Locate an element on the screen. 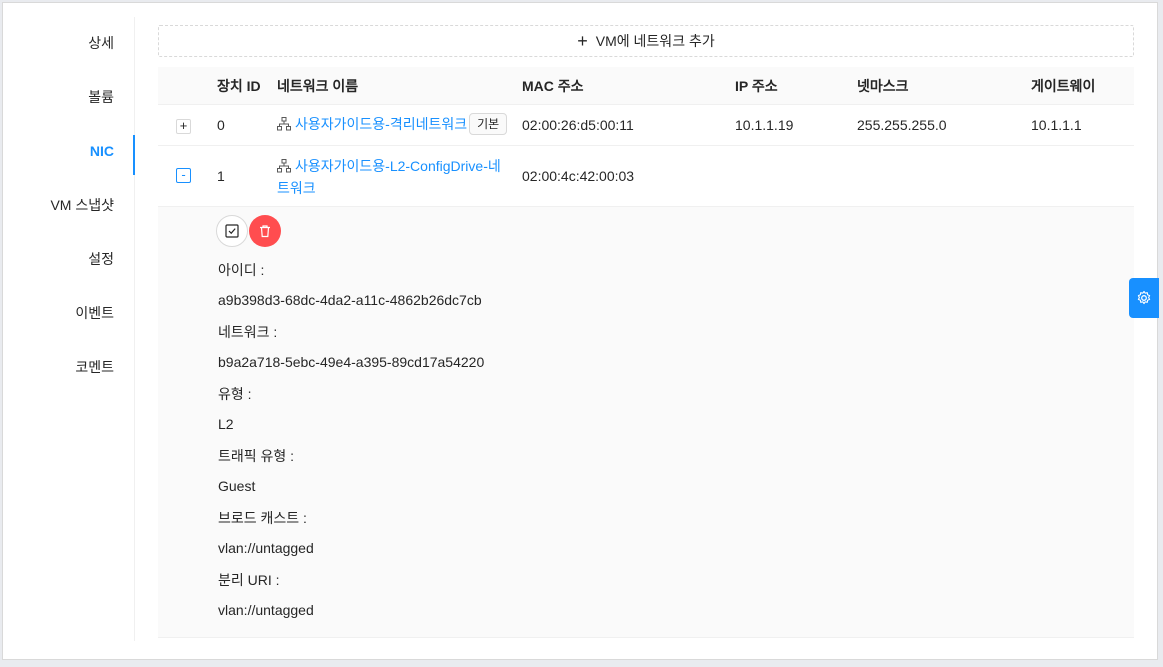 This screenshot has width=1163, height=667. add-network-label: VM에 네트워크 추가 is located at coordinates (655, 41).